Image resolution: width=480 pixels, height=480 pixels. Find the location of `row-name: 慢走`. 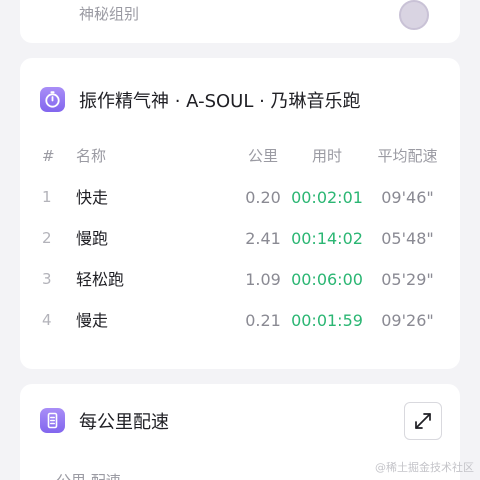

row-name: 慢走 is located at coordinates (92, 320).